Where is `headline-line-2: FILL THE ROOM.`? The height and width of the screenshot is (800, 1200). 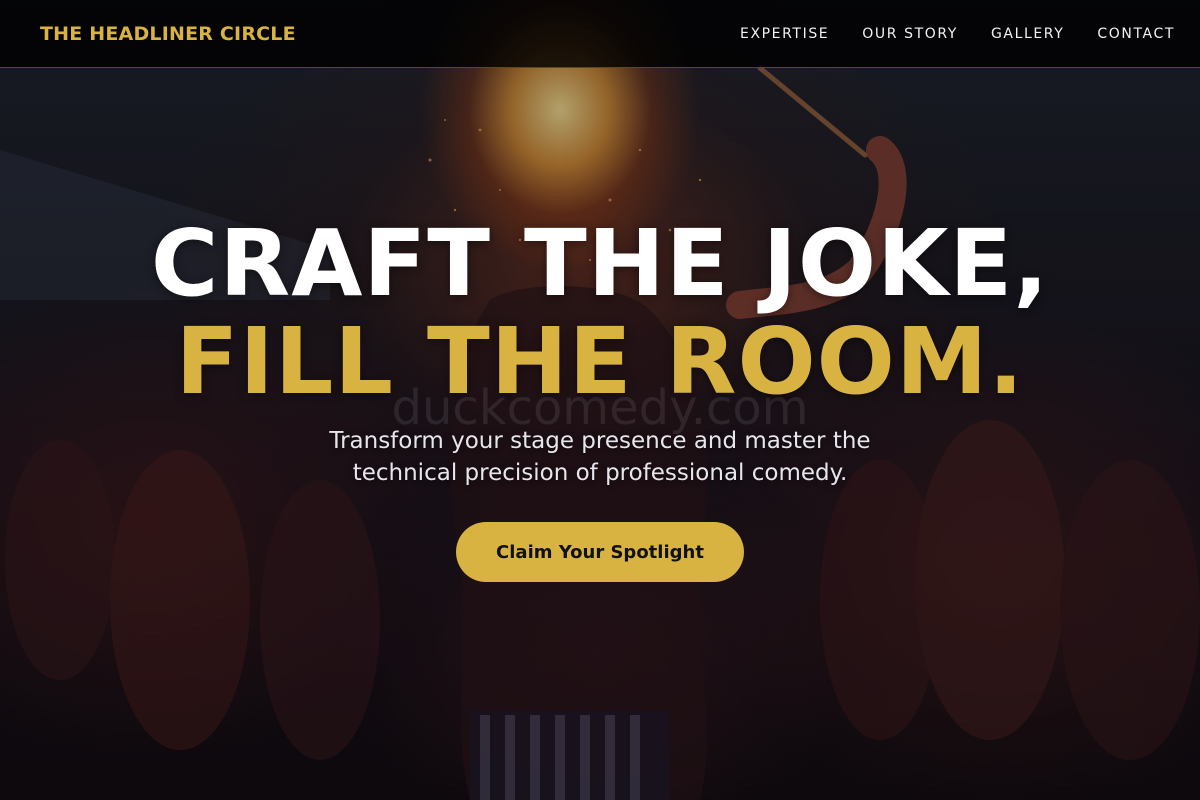 headline-line-2: FILL THE ROOM. is located at coordinates (600, 361).